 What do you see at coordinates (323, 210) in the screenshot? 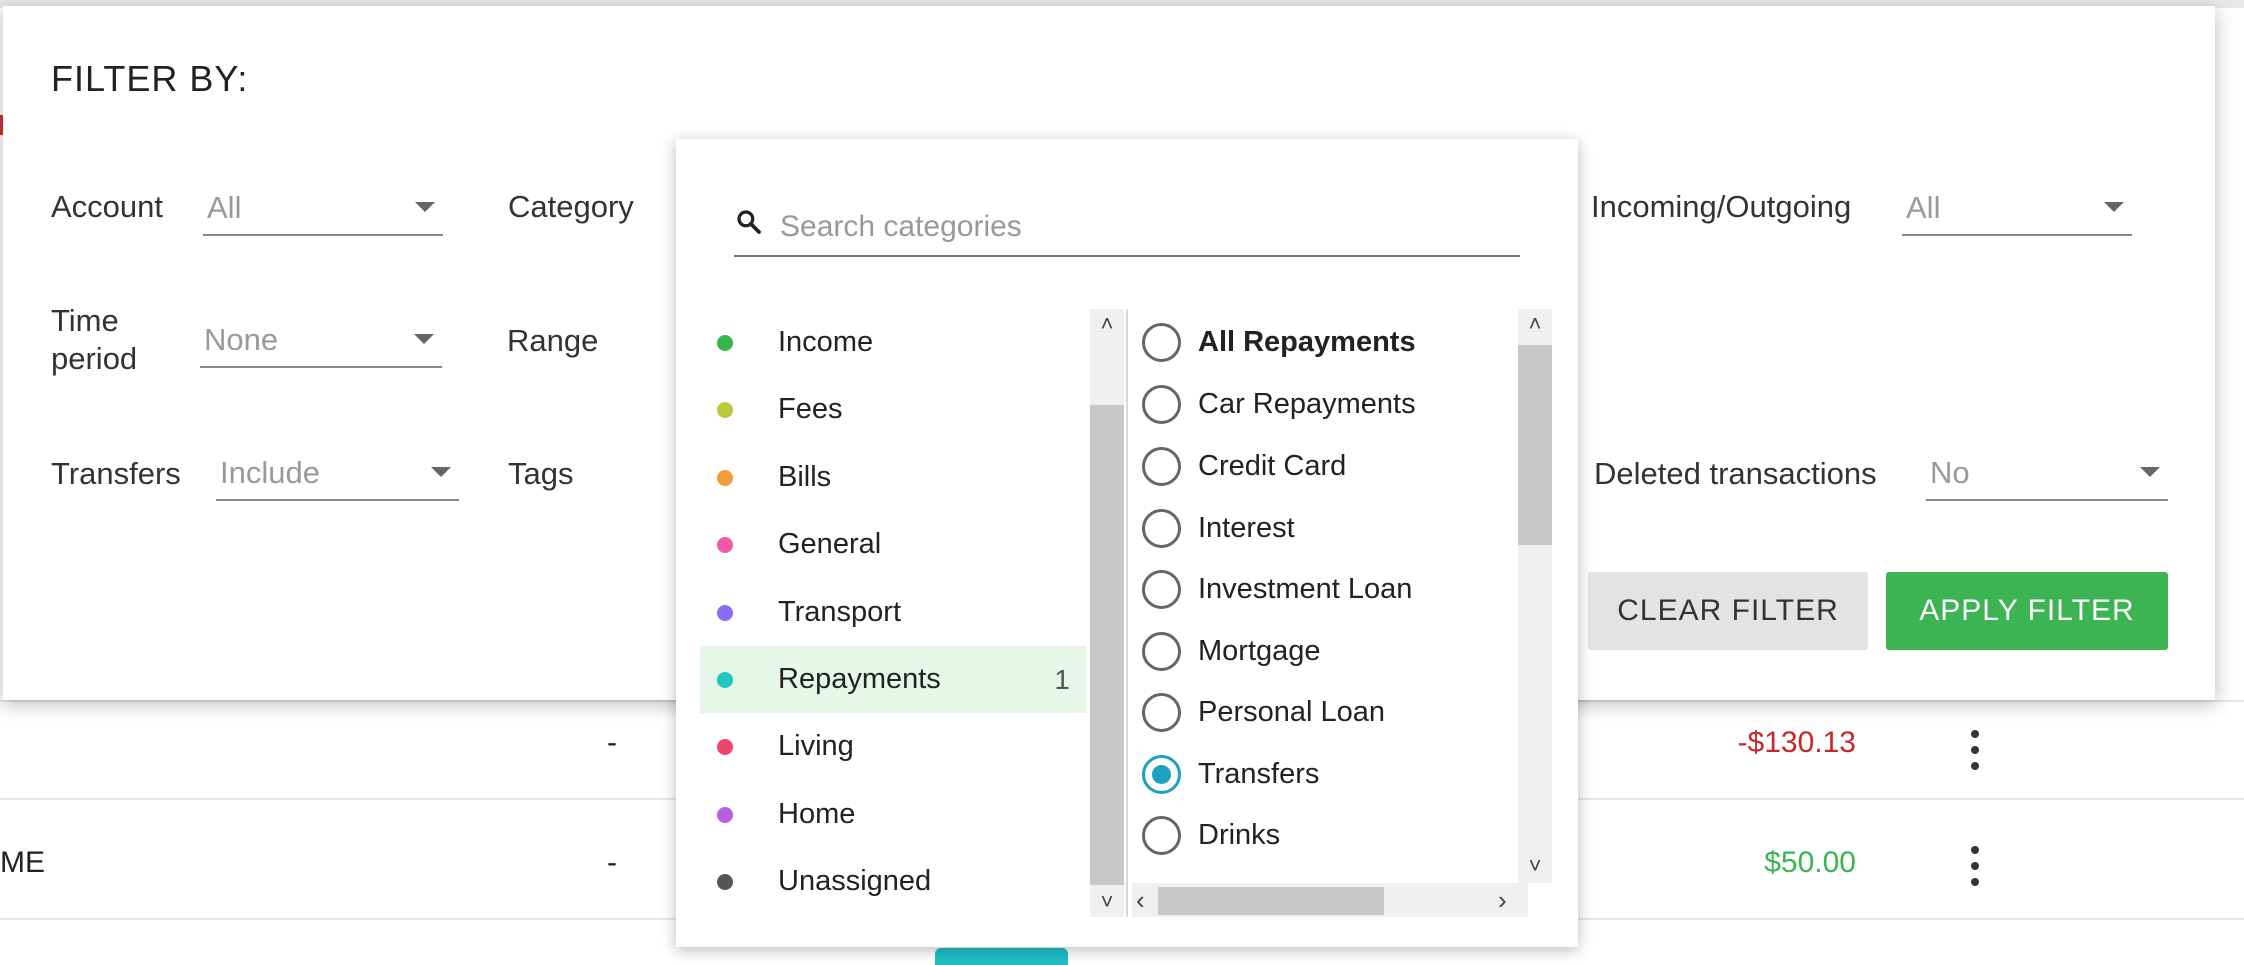
I see `account-select: All` at bounding box center [323, 210].